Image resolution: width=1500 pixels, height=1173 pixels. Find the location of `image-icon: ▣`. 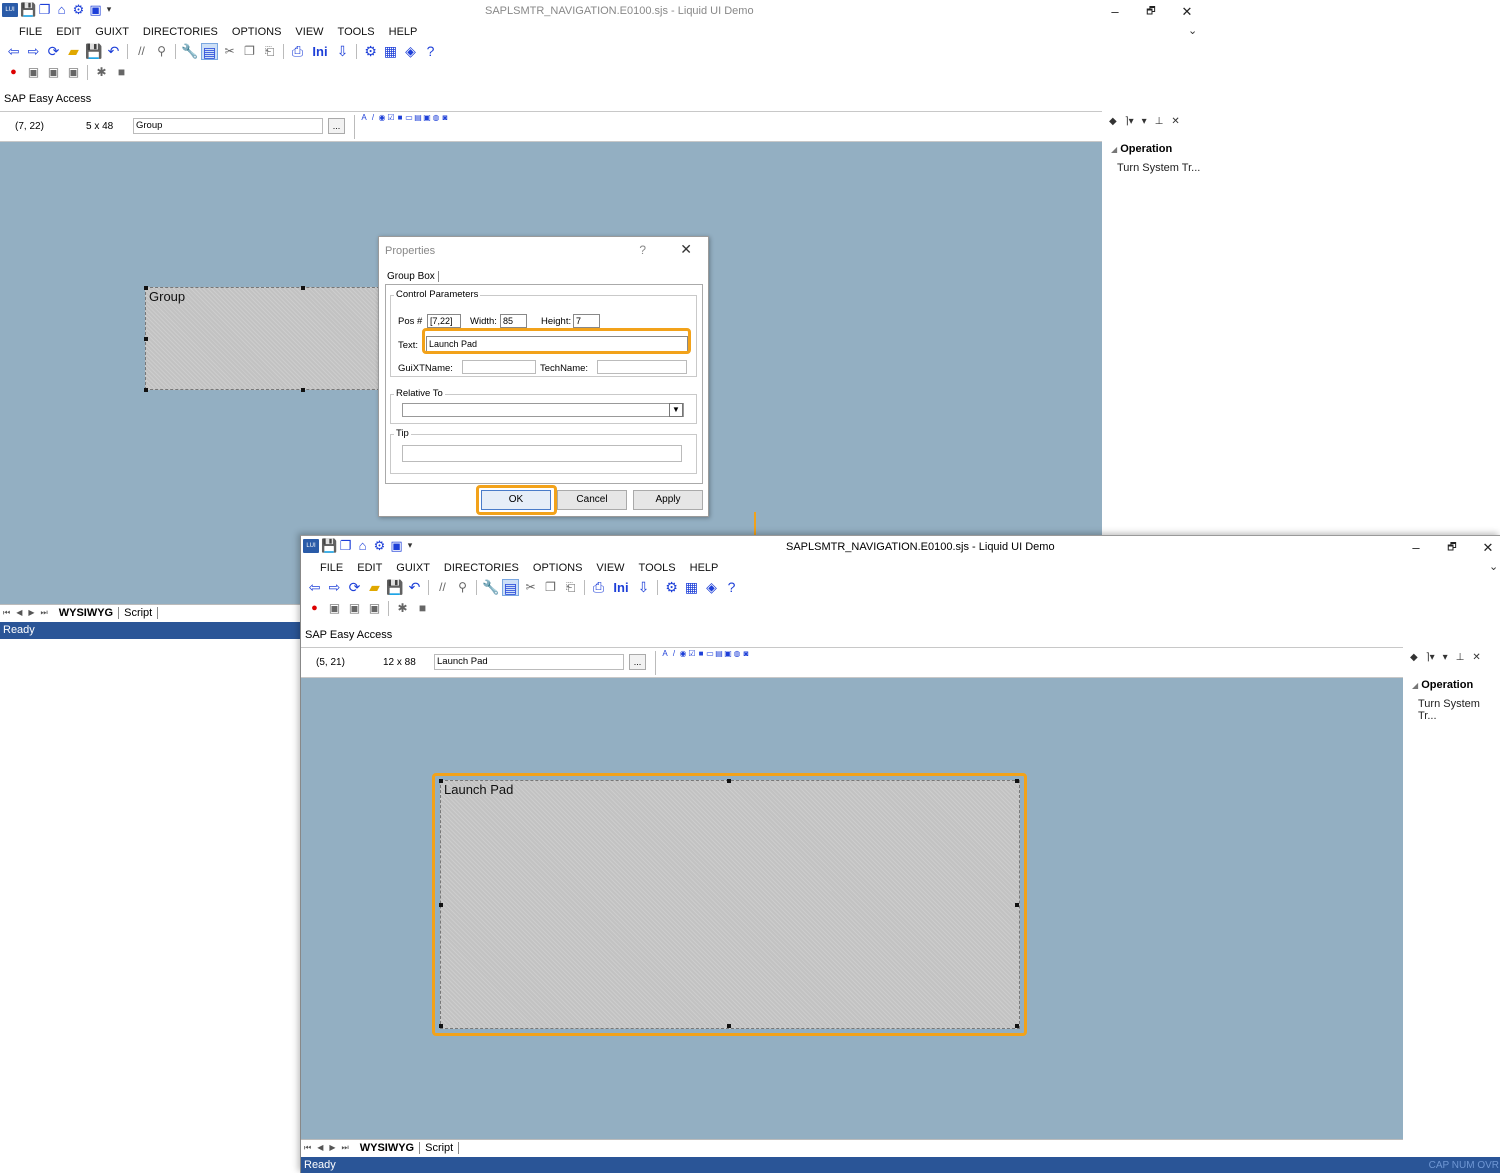

image-icon: ▣ is located at coordinates (427, 118).